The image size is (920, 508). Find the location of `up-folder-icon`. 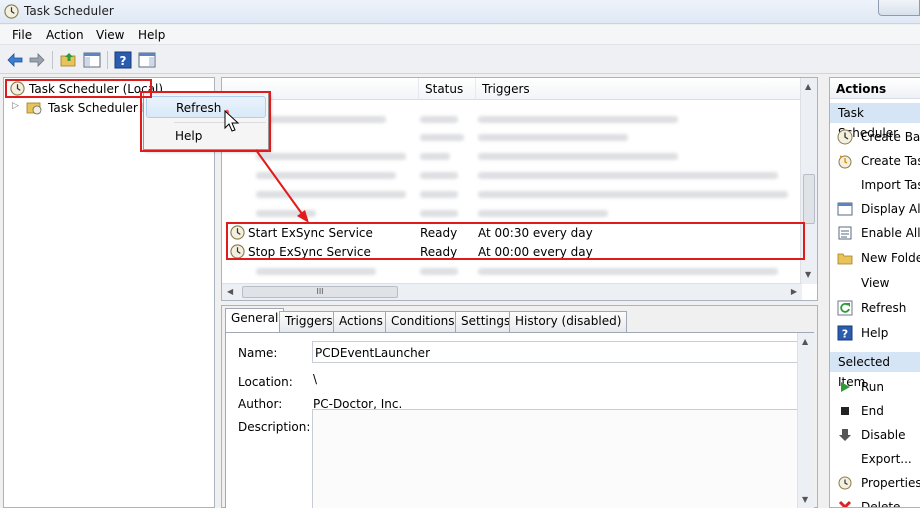

up-folder-icon is located at coordinates (69, 60).